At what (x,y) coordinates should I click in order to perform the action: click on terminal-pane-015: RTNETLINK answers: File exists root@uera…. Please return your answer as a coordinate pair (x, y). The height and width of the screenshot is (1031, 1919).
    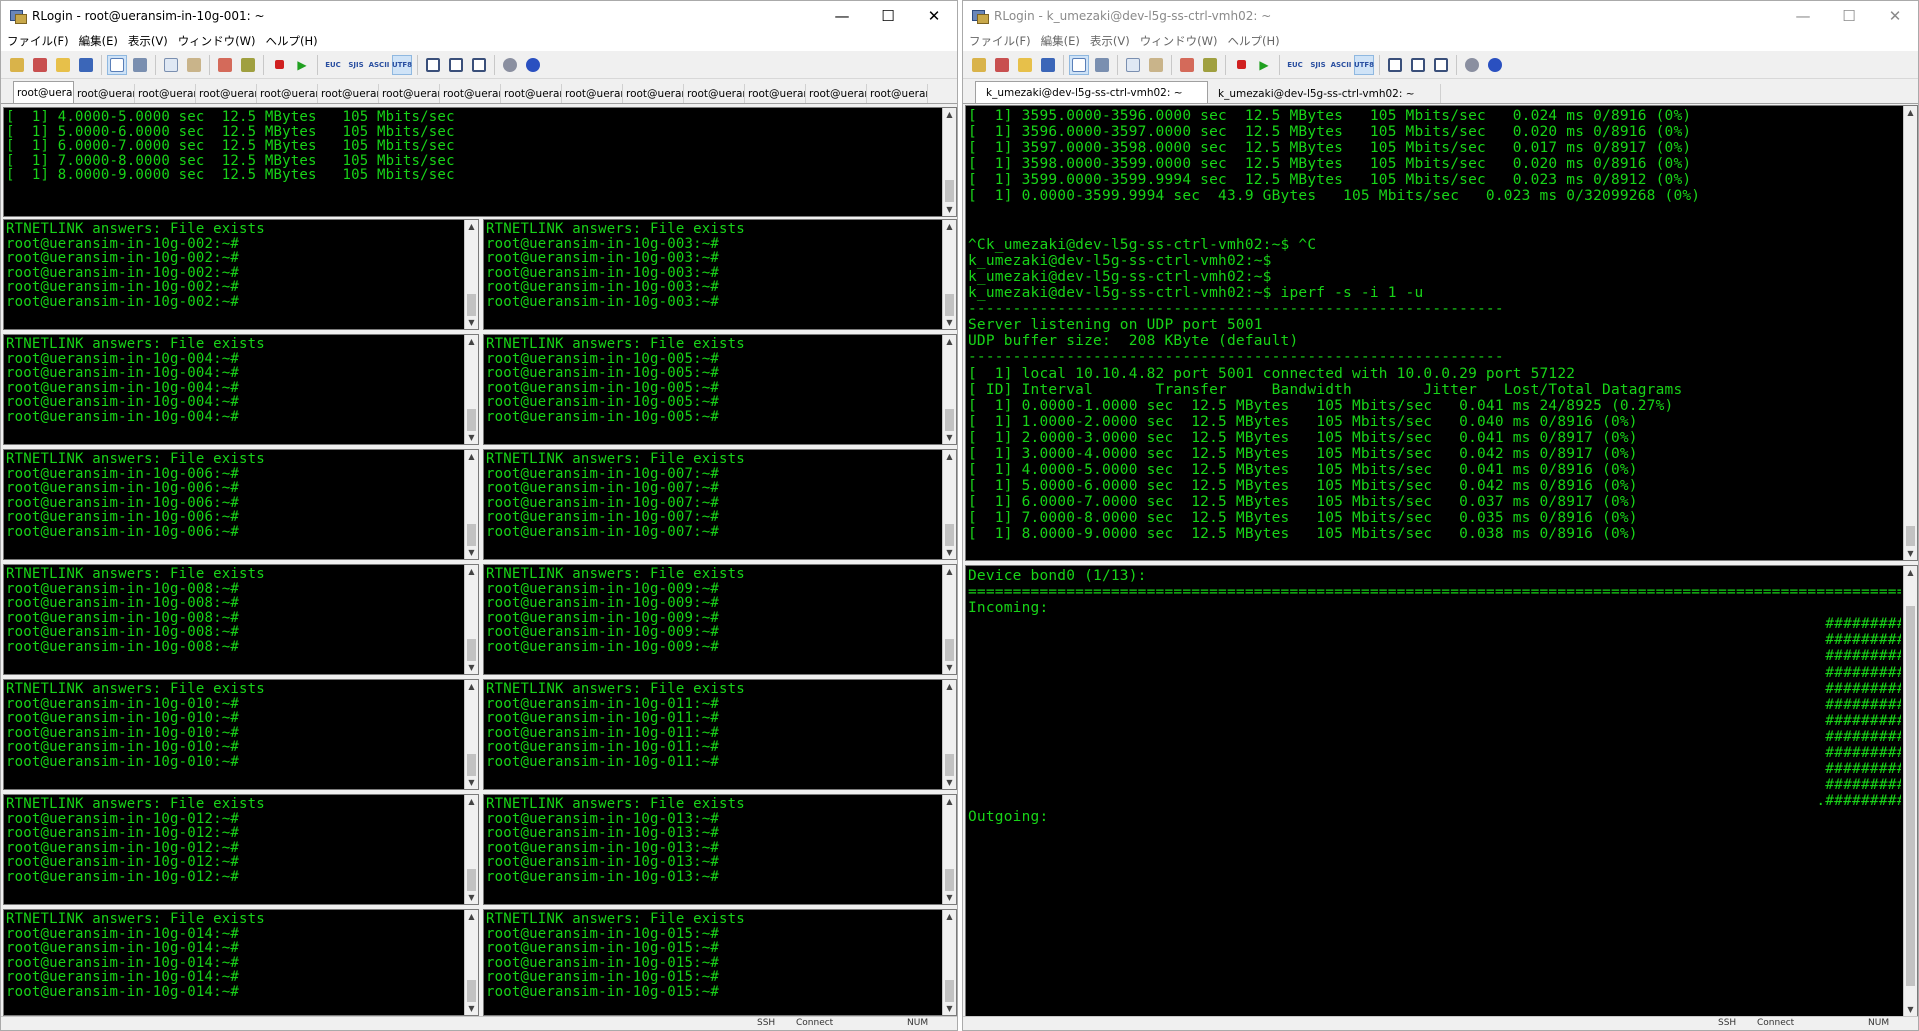
    Looking at the image, I should click on (720, 962).